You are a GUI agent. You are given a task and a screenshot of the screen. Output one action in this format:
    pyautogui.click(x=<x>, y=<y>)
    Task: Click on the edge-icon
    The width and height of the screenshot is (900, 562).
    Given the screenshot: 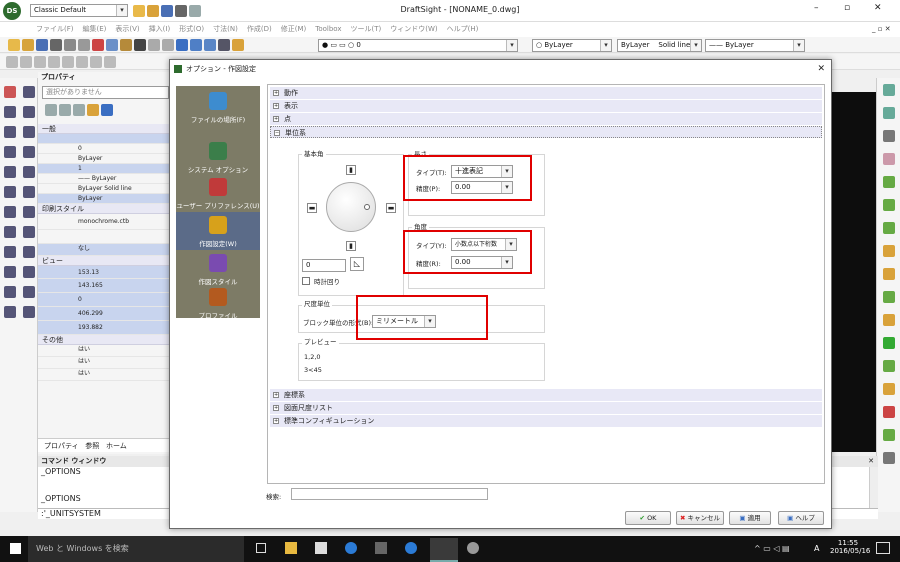 What is the action you would take?
    pyautogui.click(x=351, y=548)
    